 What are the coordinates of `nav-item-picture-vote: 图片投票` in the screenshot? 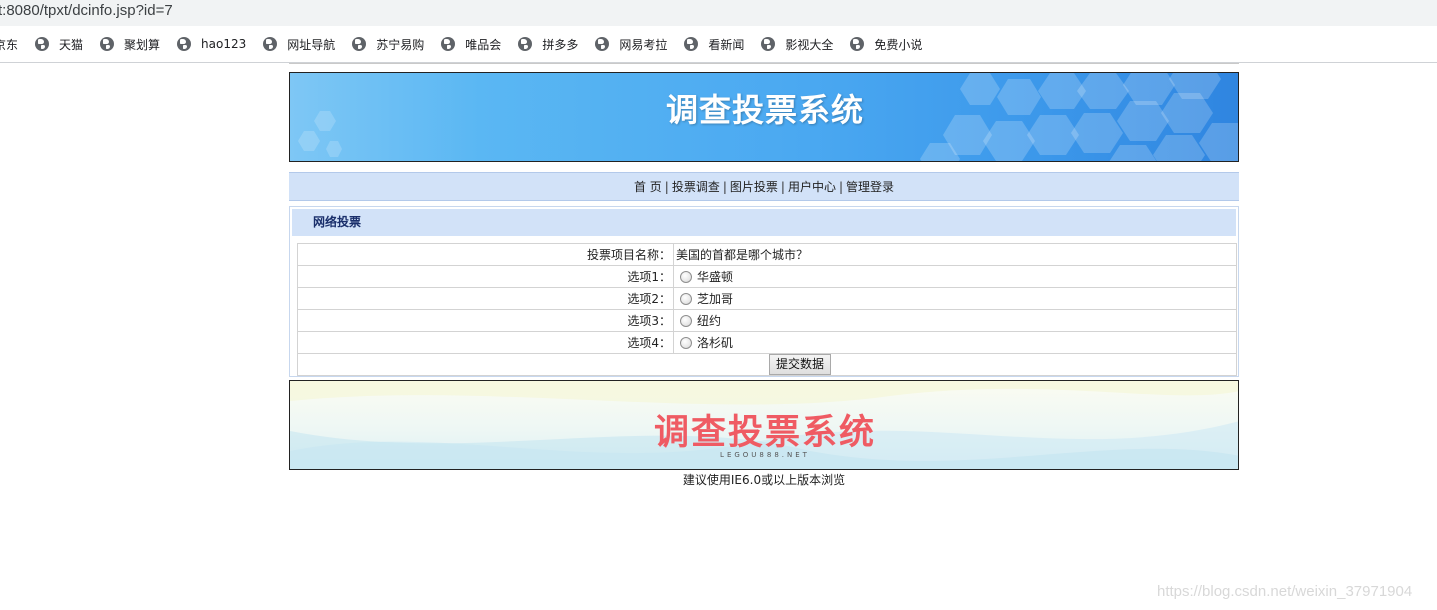 It's located at (754, 187).